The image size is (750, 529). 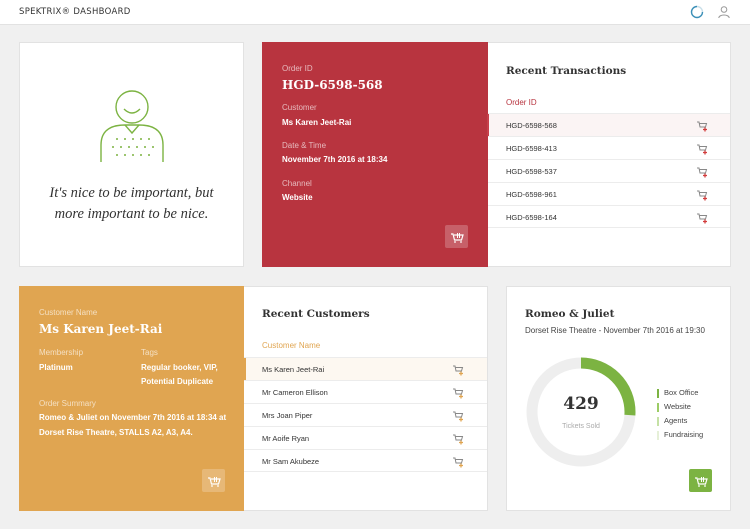 What do you see at coordinates (365, 414) in the screenshot?
I see `customer-row: Mrs Joan Piper` at bounding box center [365, 414].